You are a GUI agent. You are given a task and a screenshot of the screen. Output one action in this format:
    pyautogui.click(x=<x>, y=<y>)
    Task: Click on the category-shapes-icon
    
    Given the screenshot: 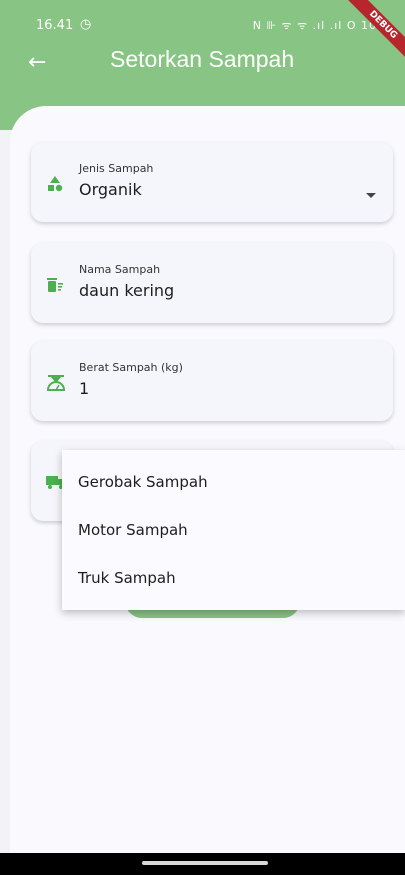 What is the action you would take?
    pyautogui.click(x=55, y=186)
    